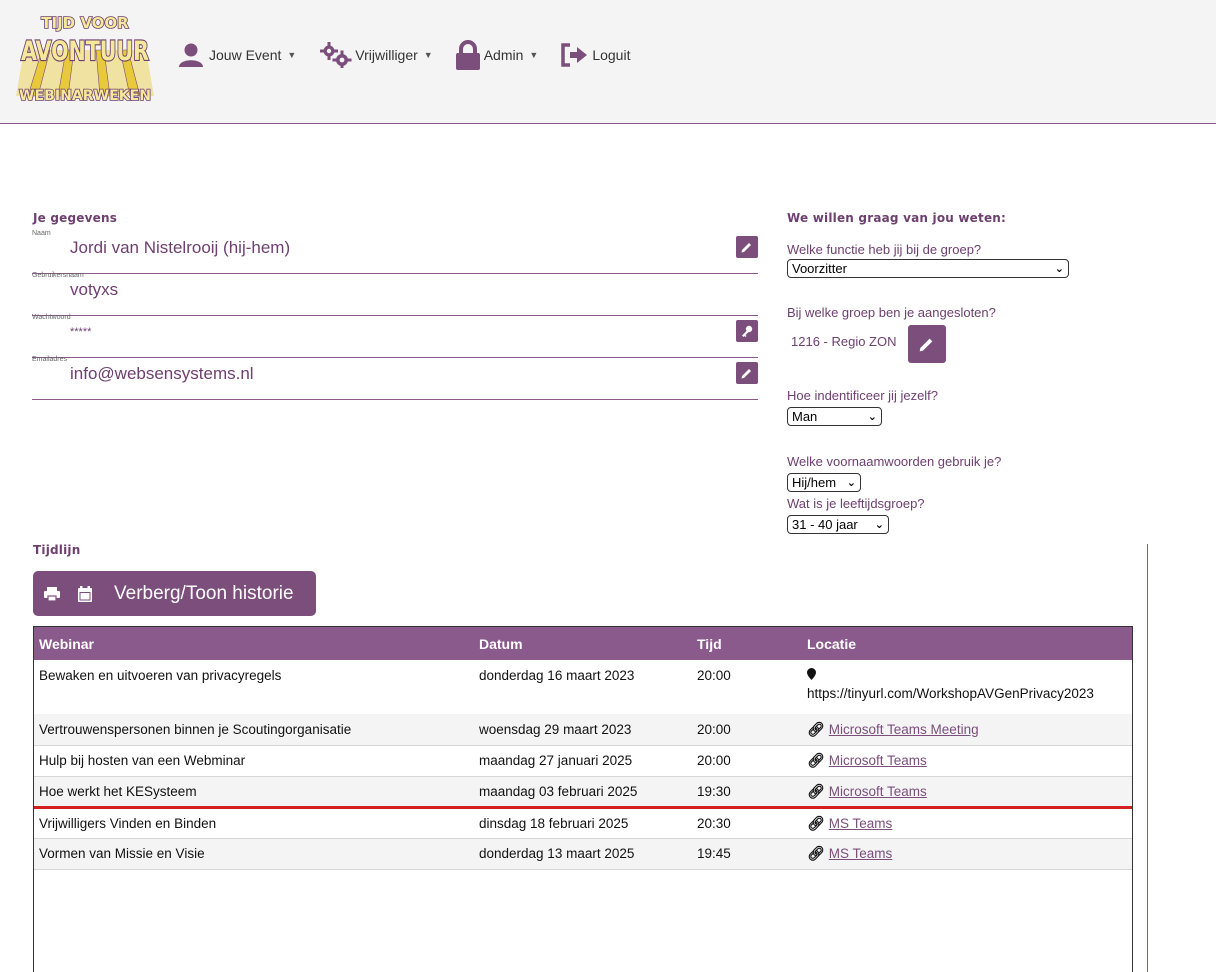 This screenshot has height=972, width=1216. I want to click on email-field: Emailadres info@websensystems.nl, so click(395, 378).